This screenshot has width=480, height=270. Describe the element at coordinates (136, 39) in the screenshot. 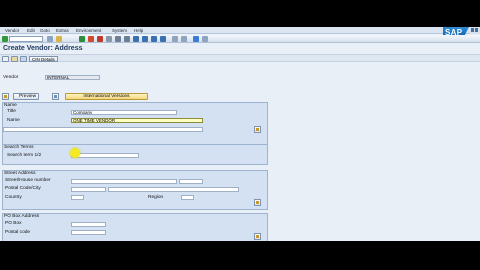

I see `first-page-icon` at that location.